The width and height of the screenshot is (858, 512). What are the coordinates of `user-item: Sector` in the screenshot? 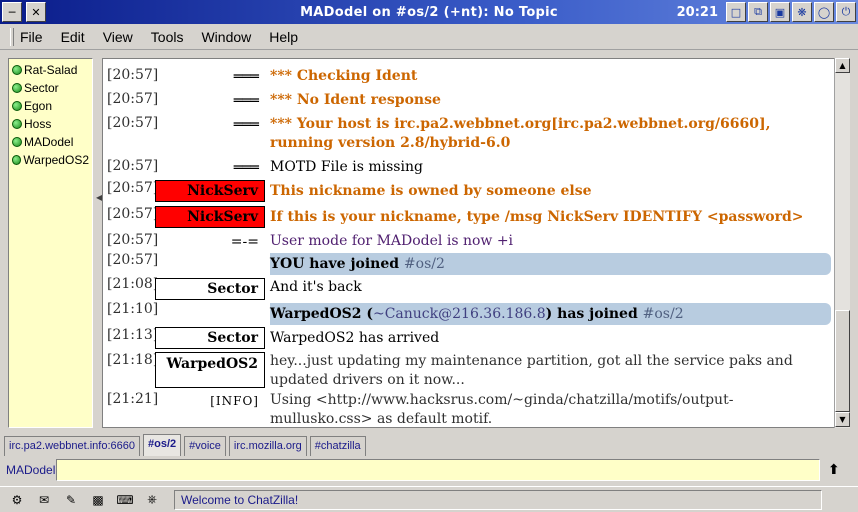 It's located at (50, 88).